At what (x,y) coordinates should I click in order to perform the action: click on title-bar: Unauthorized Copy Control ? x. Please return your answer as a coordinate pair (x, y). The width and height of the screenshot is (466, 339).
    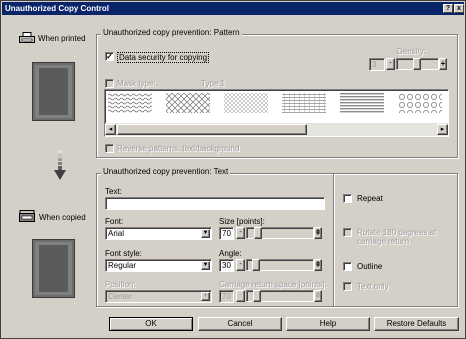
    Looking at the image, I should click on (233, 8).